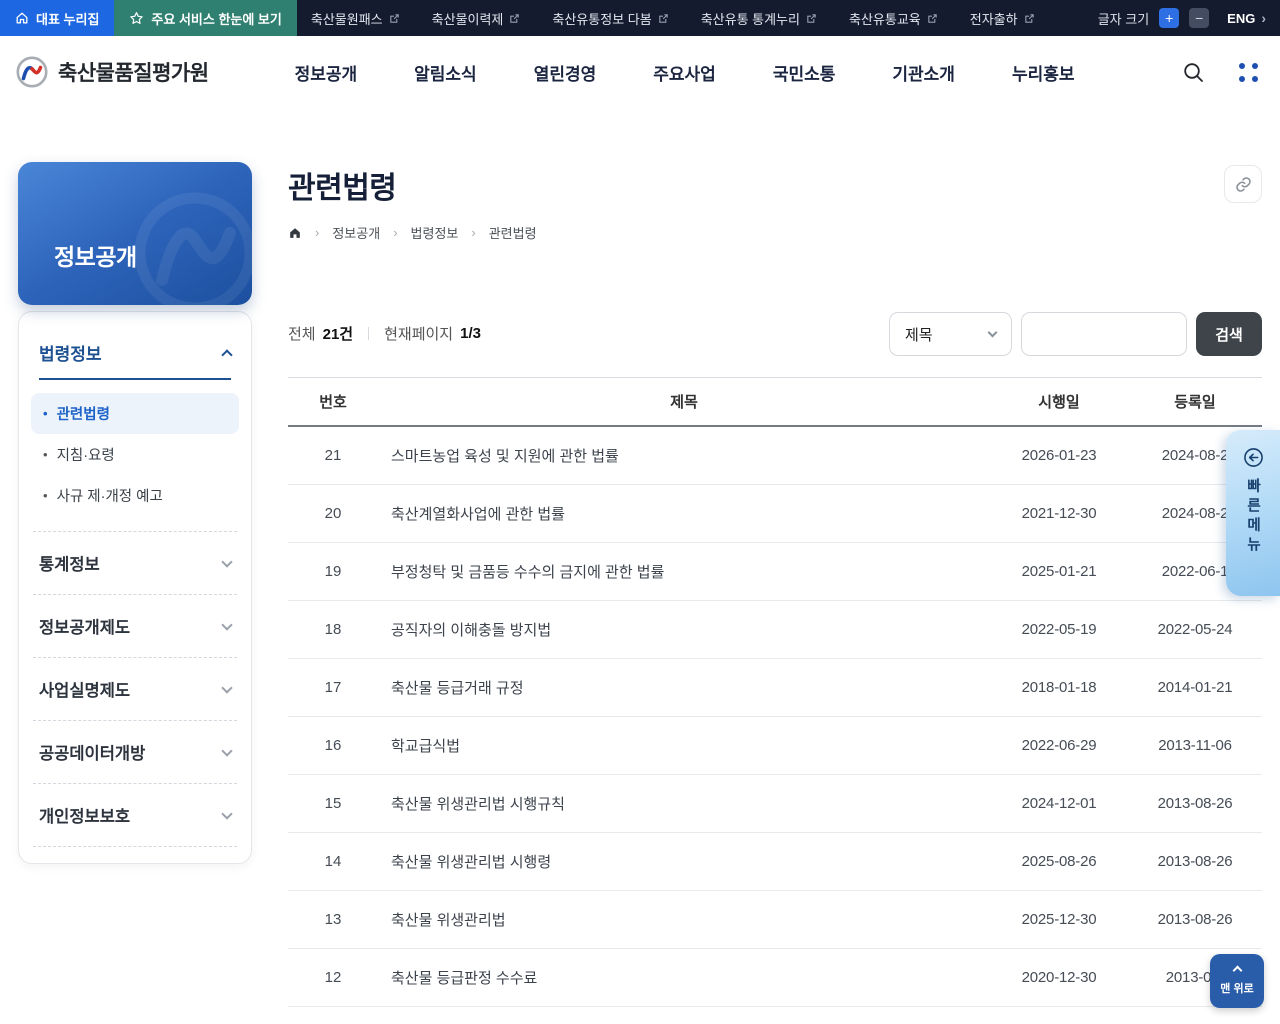 The height and width of the screenshot is (1024, 1280). I want to click on language-switch: ENG ›, so click(1246, 18).